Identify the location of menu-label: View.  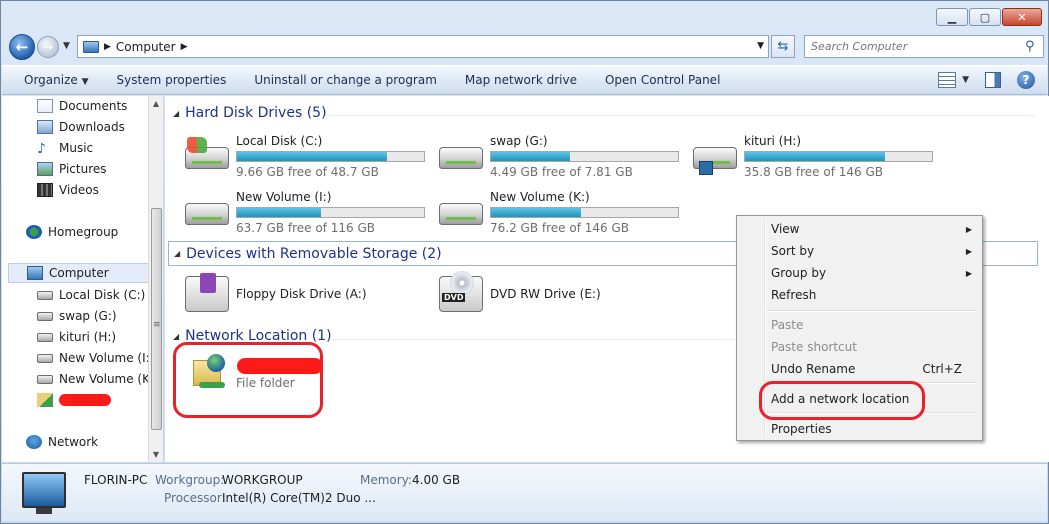
(785, 229).